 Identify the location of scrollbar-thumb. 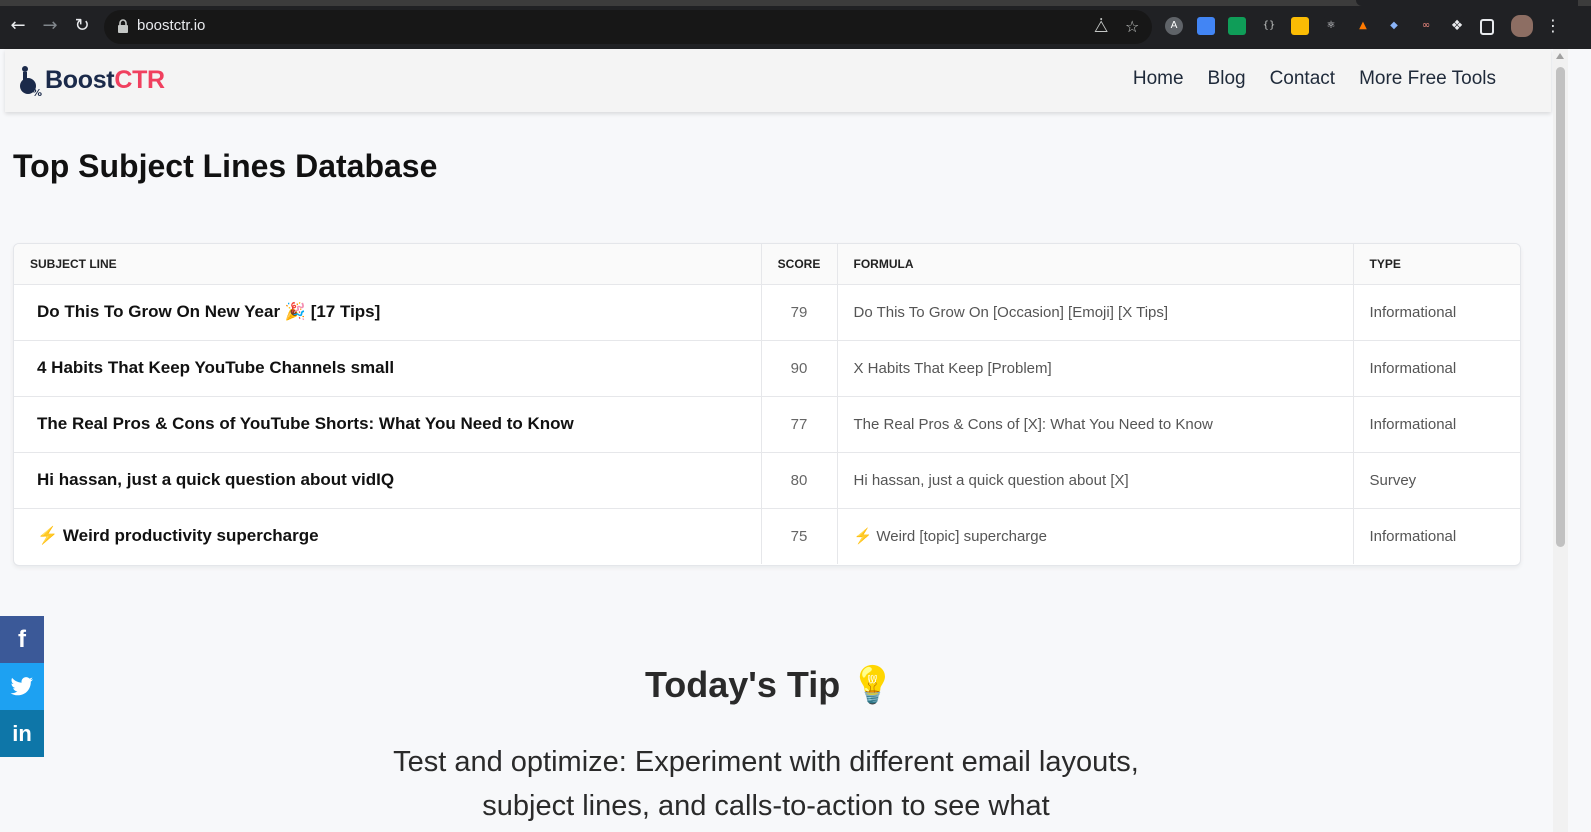
(1560, 307).